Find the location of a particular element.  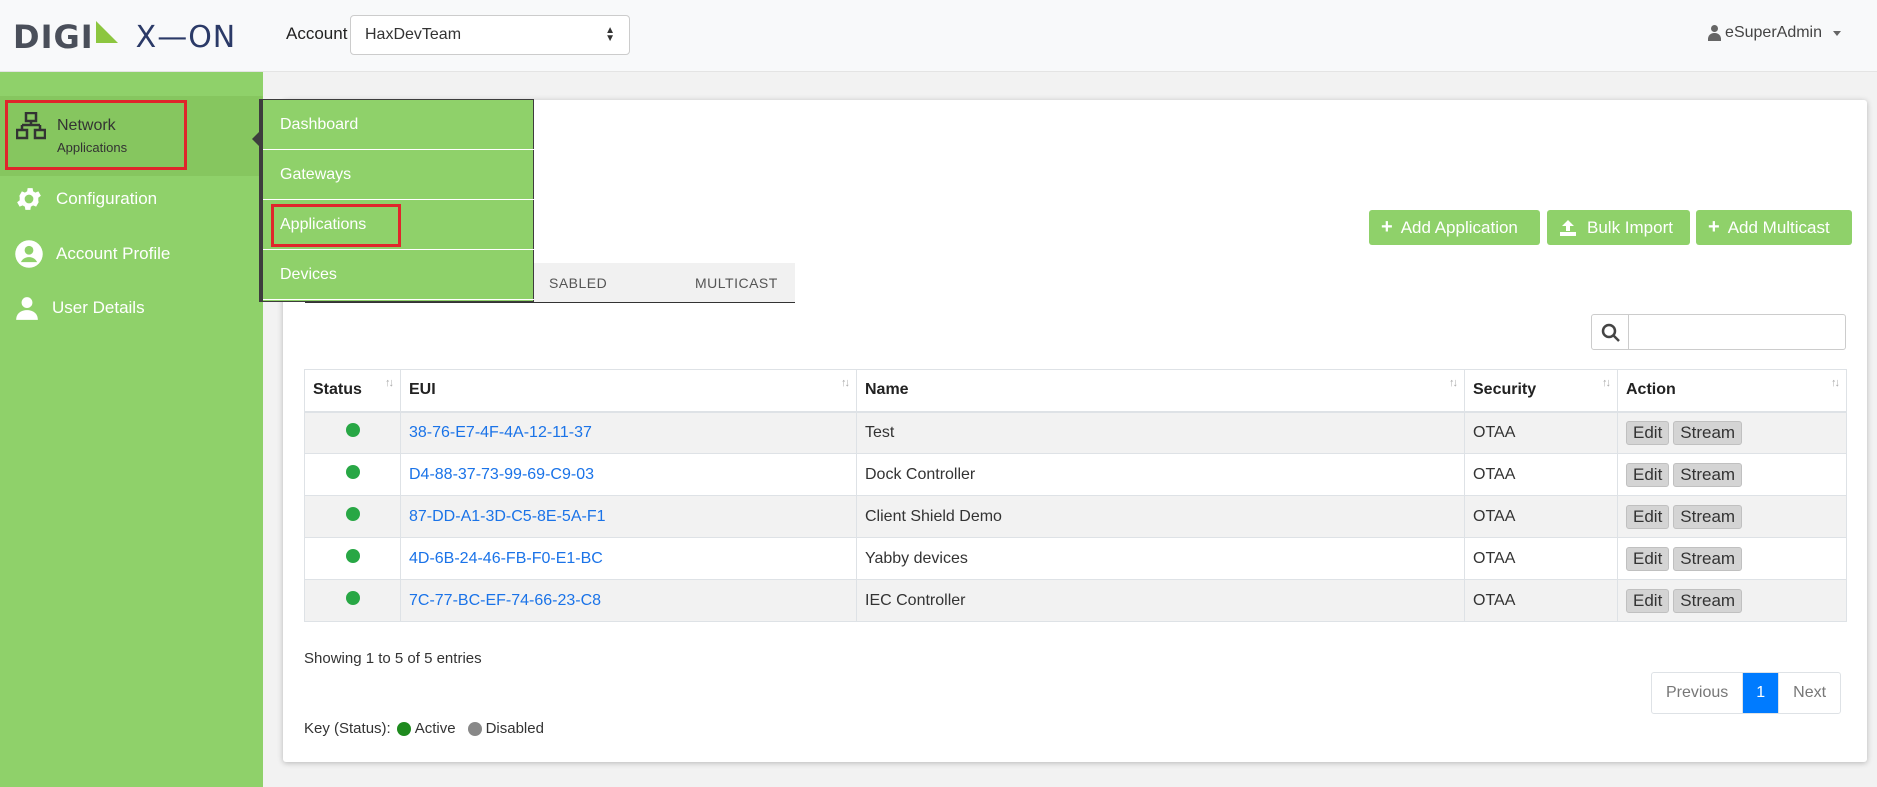

sidebar-item-account-profile: Account Profile is located at coordinates (92, 254).